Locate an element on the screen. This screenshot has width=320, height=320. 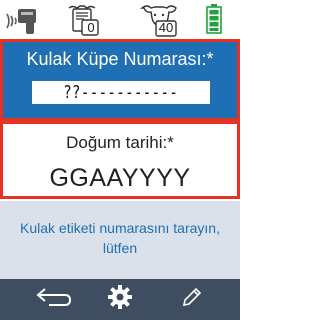
settings-button is located at coordinates (120, 299).